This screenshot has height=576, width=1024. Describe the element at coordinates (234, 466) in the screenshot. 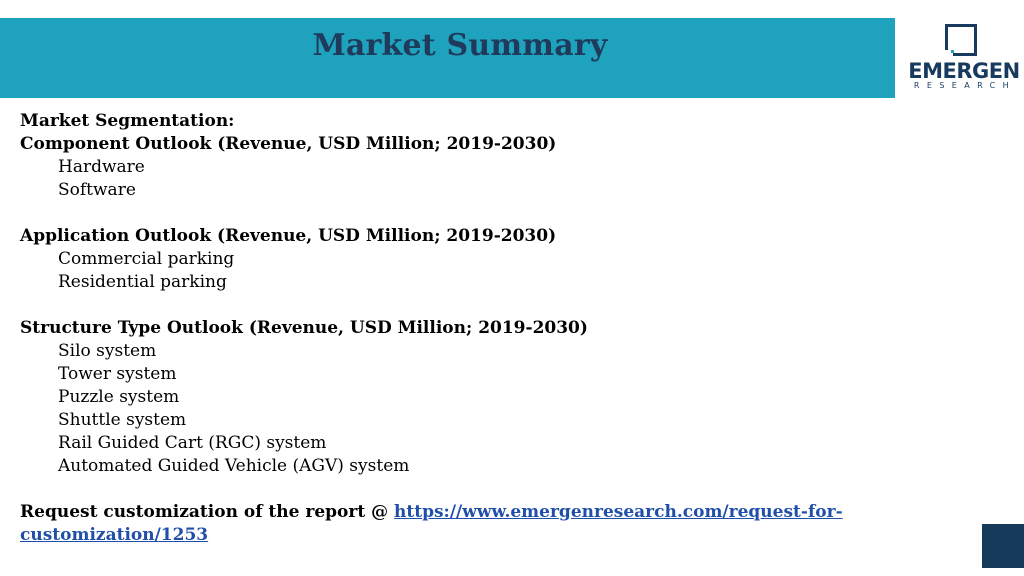

I see `list-item: Automated Guided Vehicle (AGV) system` at that location.